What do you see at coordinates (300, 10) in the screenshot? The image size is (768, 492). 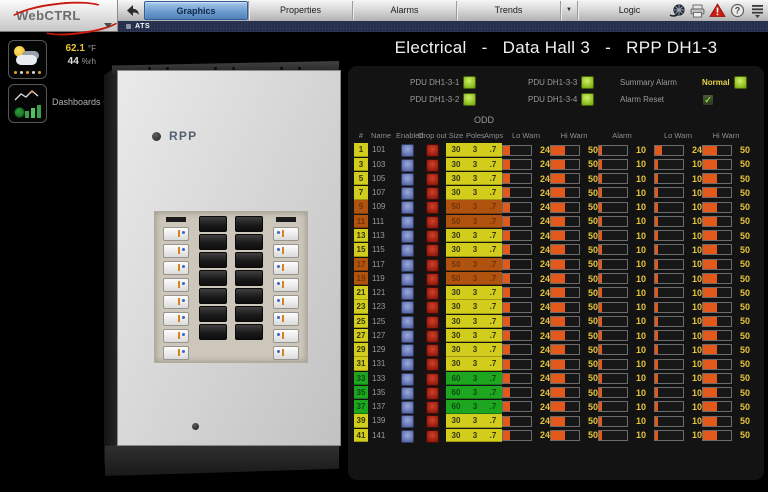 I see `tab-properties: Properties` at bounding box center [300, 10].